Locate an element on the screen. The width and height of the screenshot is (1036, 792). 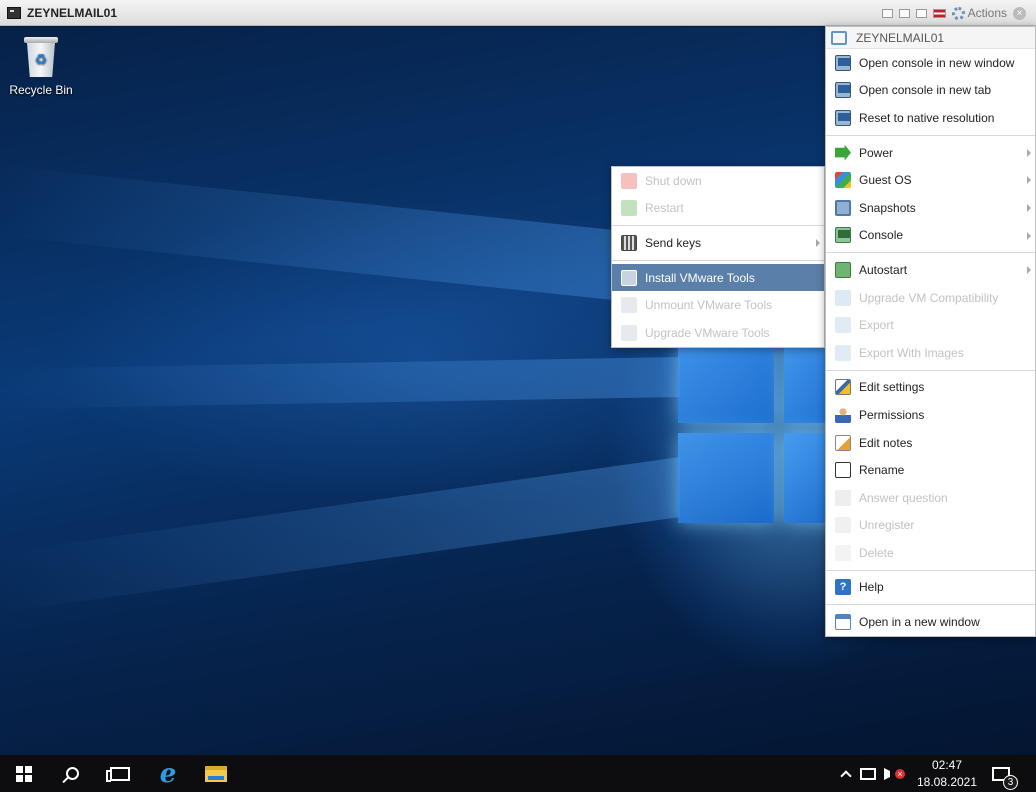
menu-item-export: Export is located at coordinates (930, 325).